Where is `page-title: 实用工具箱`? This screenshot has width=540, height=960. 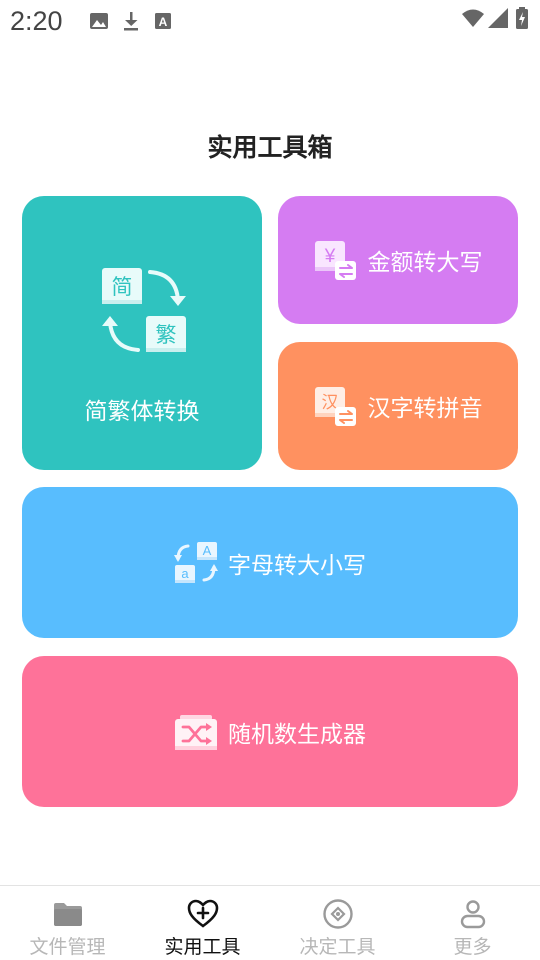 page-title: 实用工具箱 is located at coordinates (270, 147).